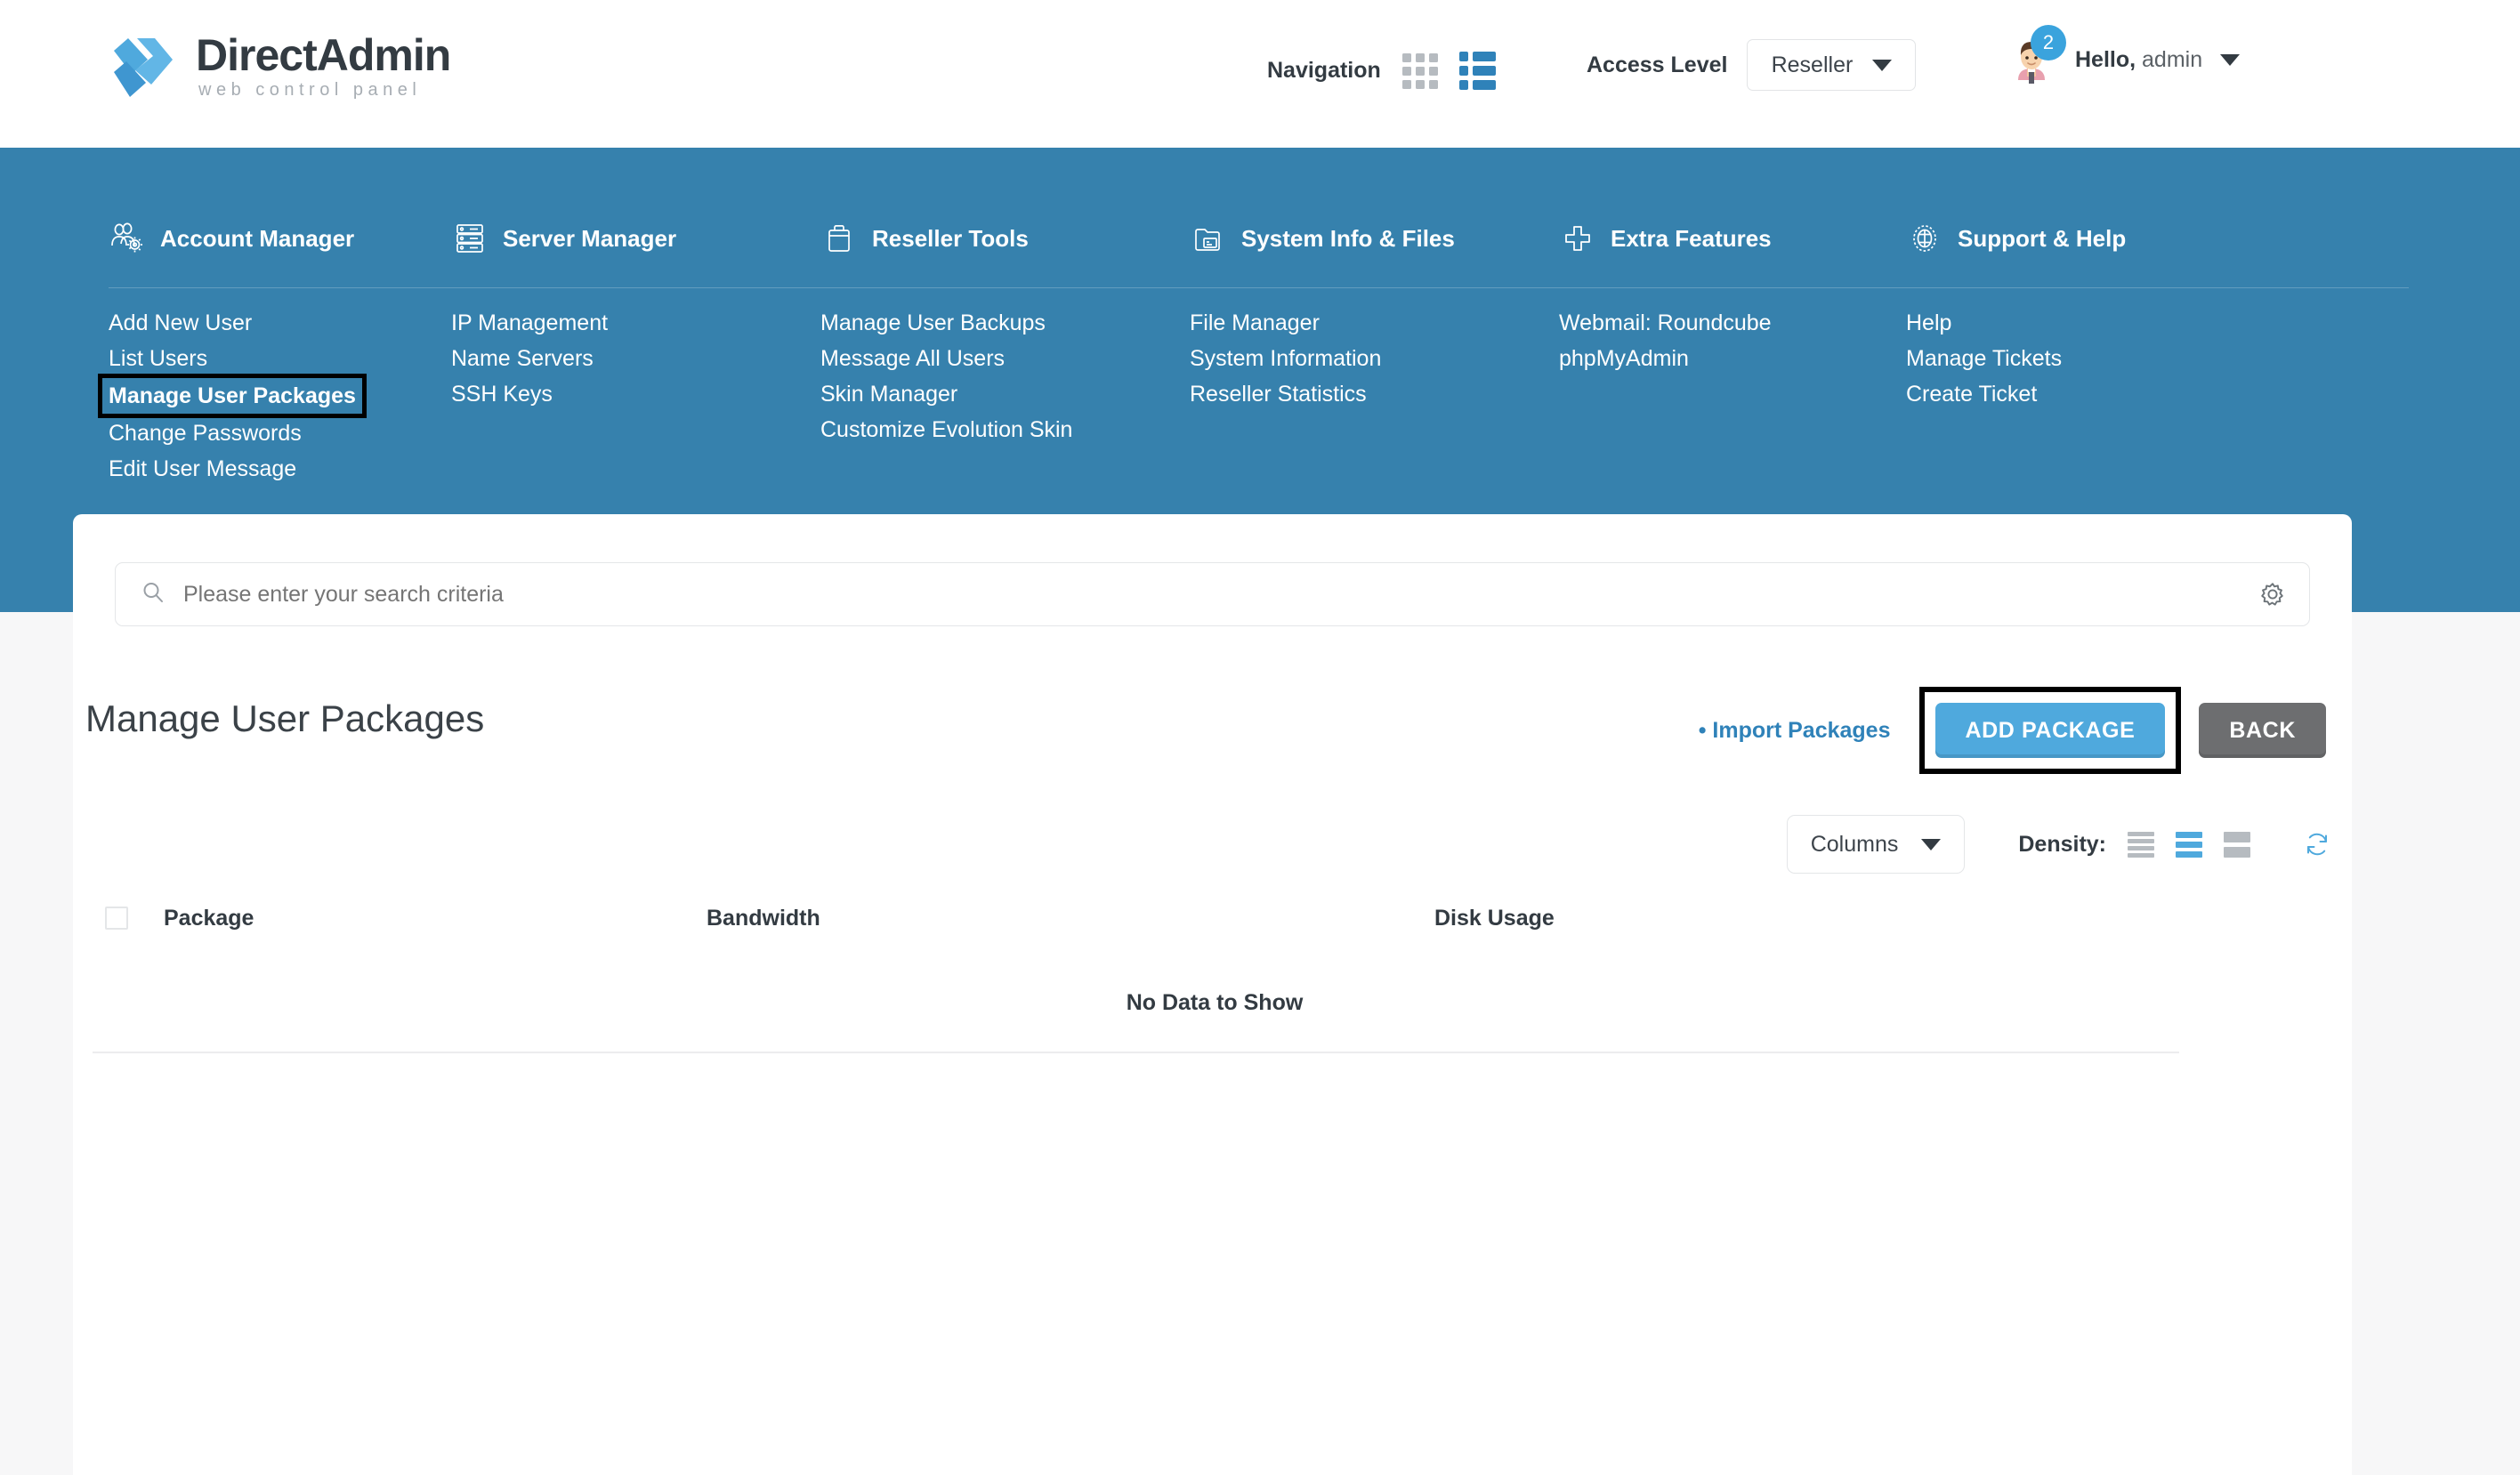 This screenshot has width=2520, height=1475. Describe the element at coordinates (1854, 844) in the screenshot. I see `columns-button-label: Columns` at that location.